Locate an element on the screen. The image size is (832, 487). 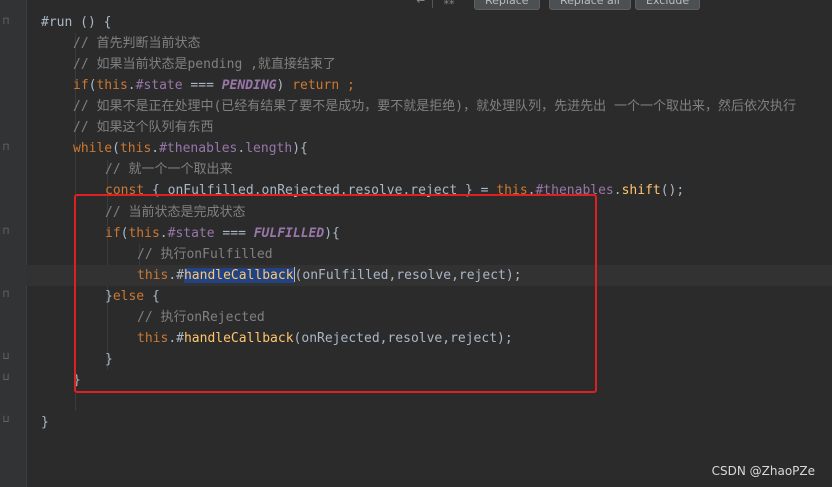
code-line: // 就一个一个取出来 is located at coordinates (116, 169).